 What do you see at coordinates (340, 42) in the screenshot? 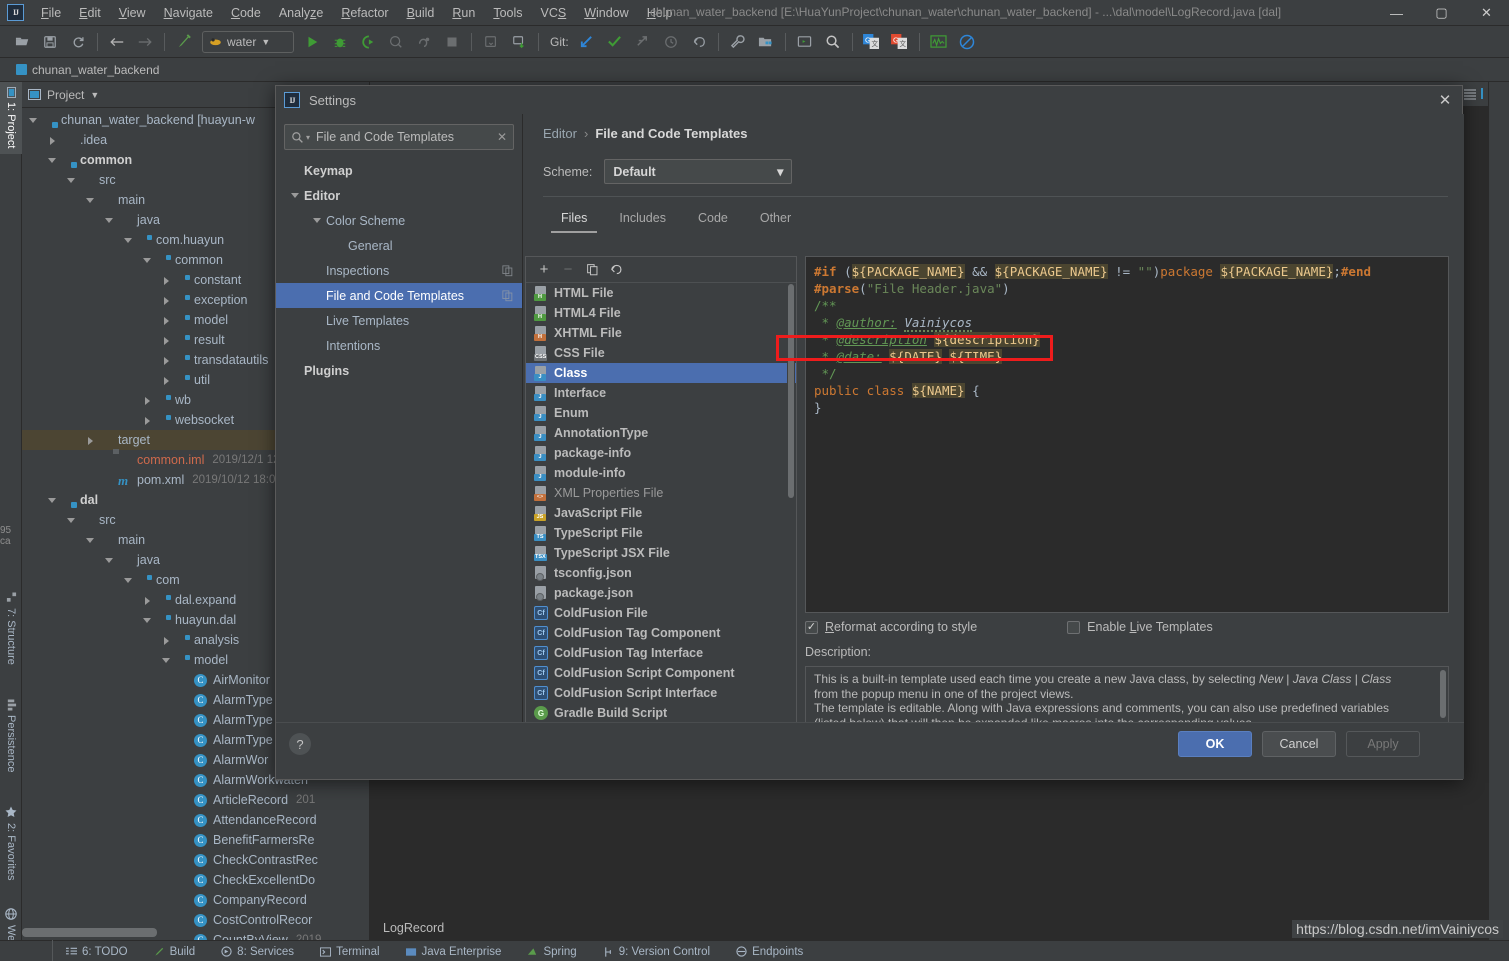
I see `debug-icon` at bounding box center [340, 42].